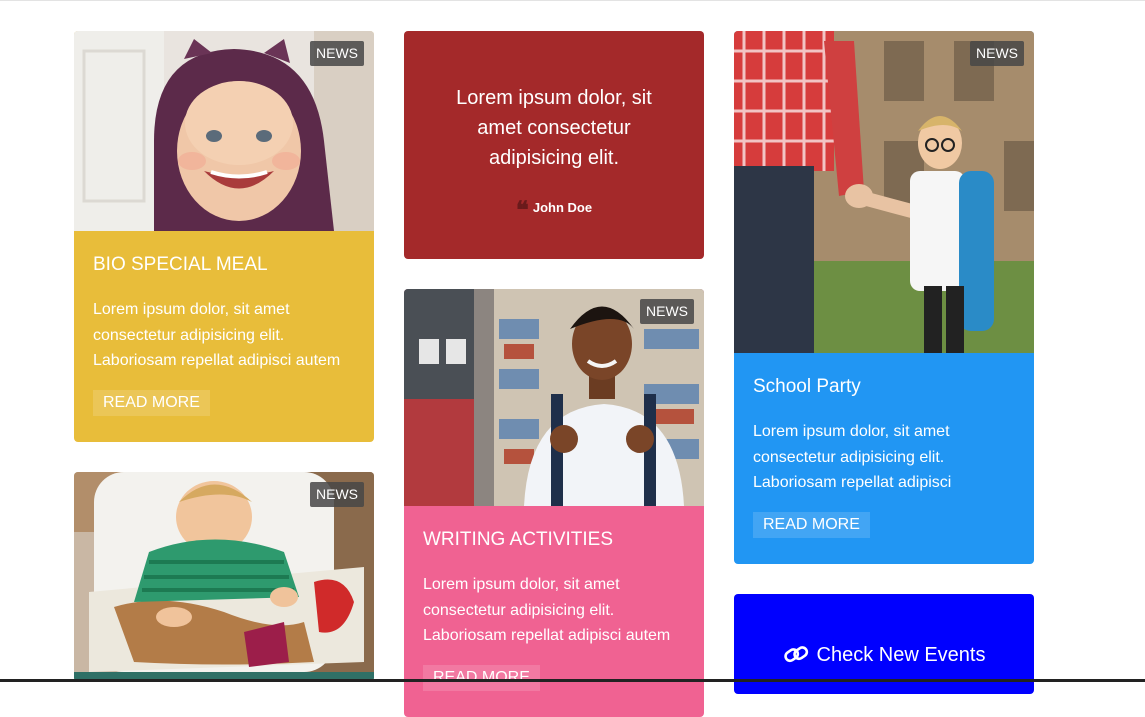 The image size is (1145, 717). Describe the element at coordinates (884, 192) in the screenshot. I see `school-kid-photo: NEWS` at that location.